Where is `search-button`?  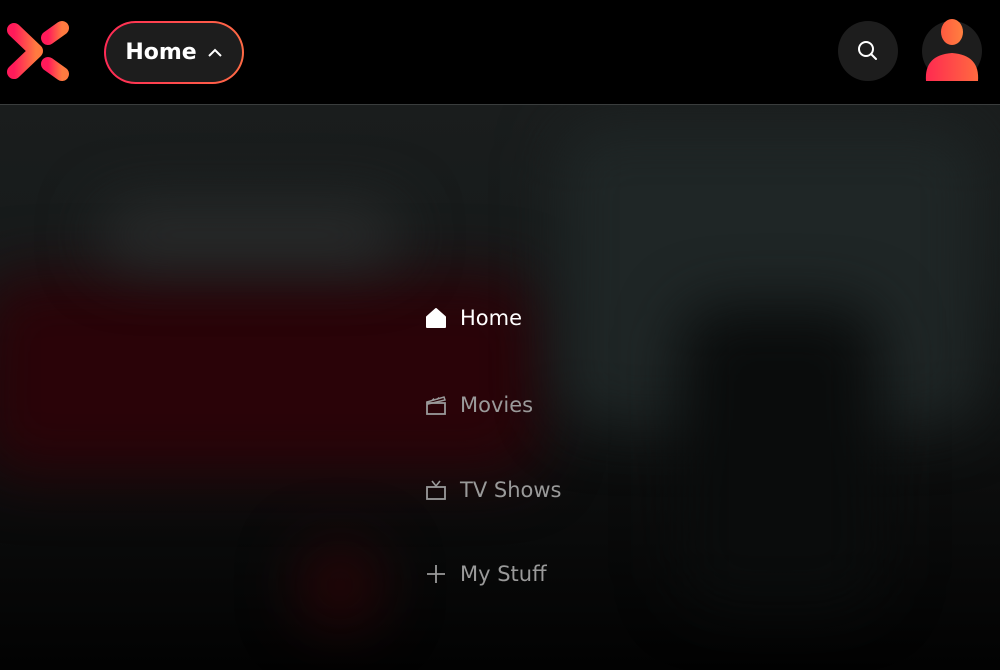
search-button is located at coordinates (868, 51).